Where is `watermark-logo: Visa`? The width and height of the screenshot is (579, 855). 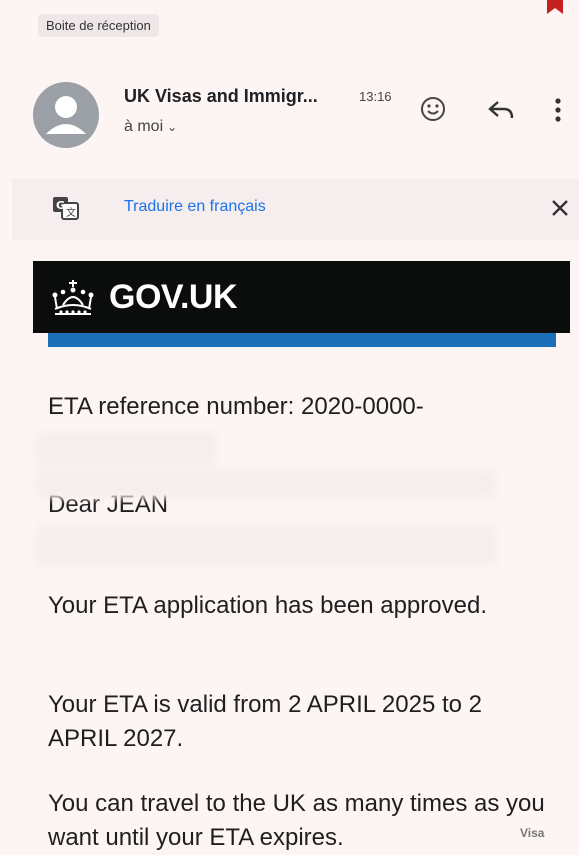
watermark-logo: Visa is located at coordinates (532, 833).